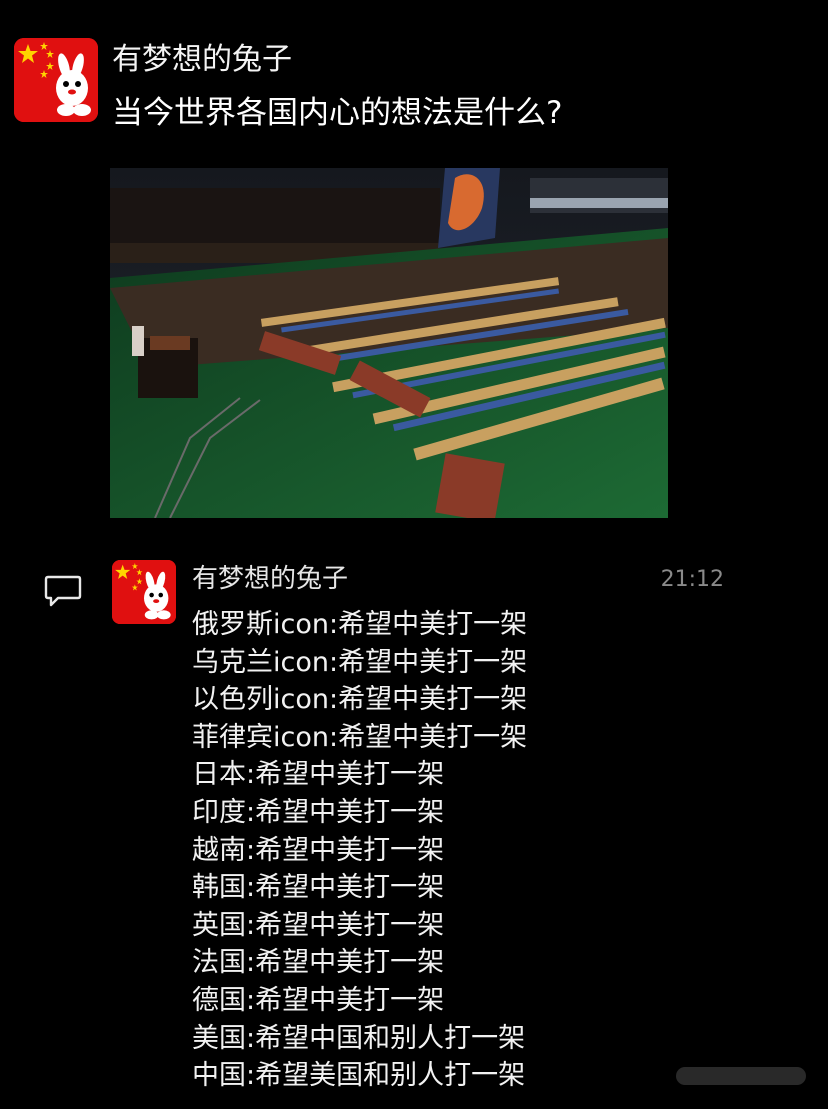 This screenshot has width=828, height=1109. I want to click on reply-line: 印度:希望中美打一架, so click(318, 812).